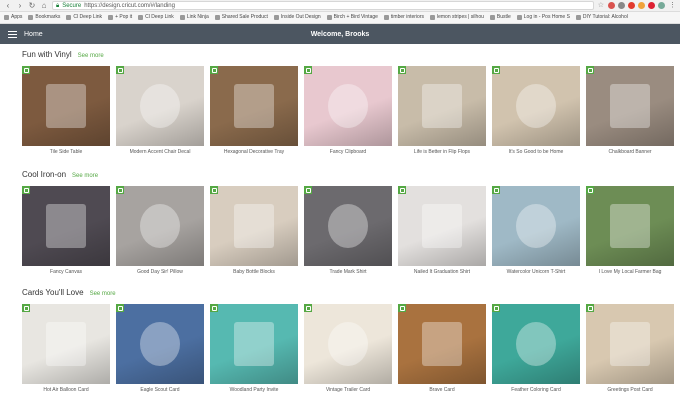  I want to click on project-card: Vintage Trailer Card, so click(348, 348).